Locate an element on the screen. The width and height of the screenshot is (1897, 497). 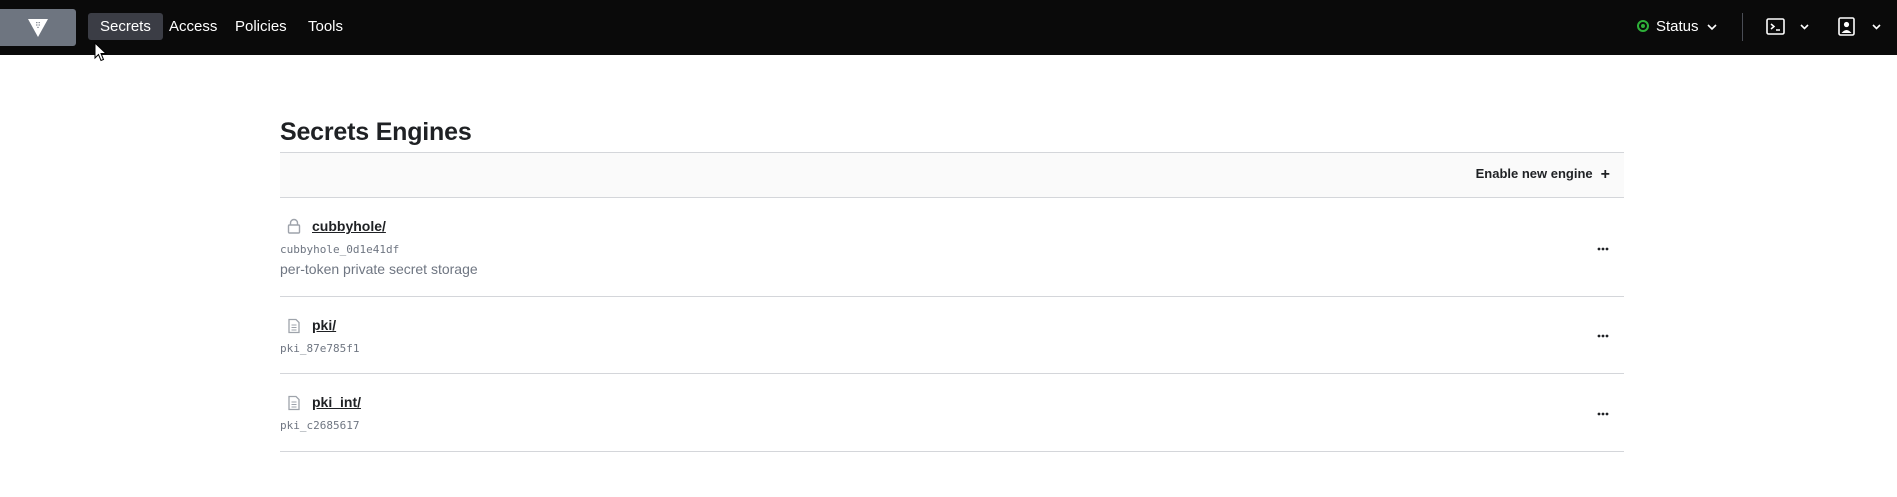
lock-icon is located at coordinates (294, 226).